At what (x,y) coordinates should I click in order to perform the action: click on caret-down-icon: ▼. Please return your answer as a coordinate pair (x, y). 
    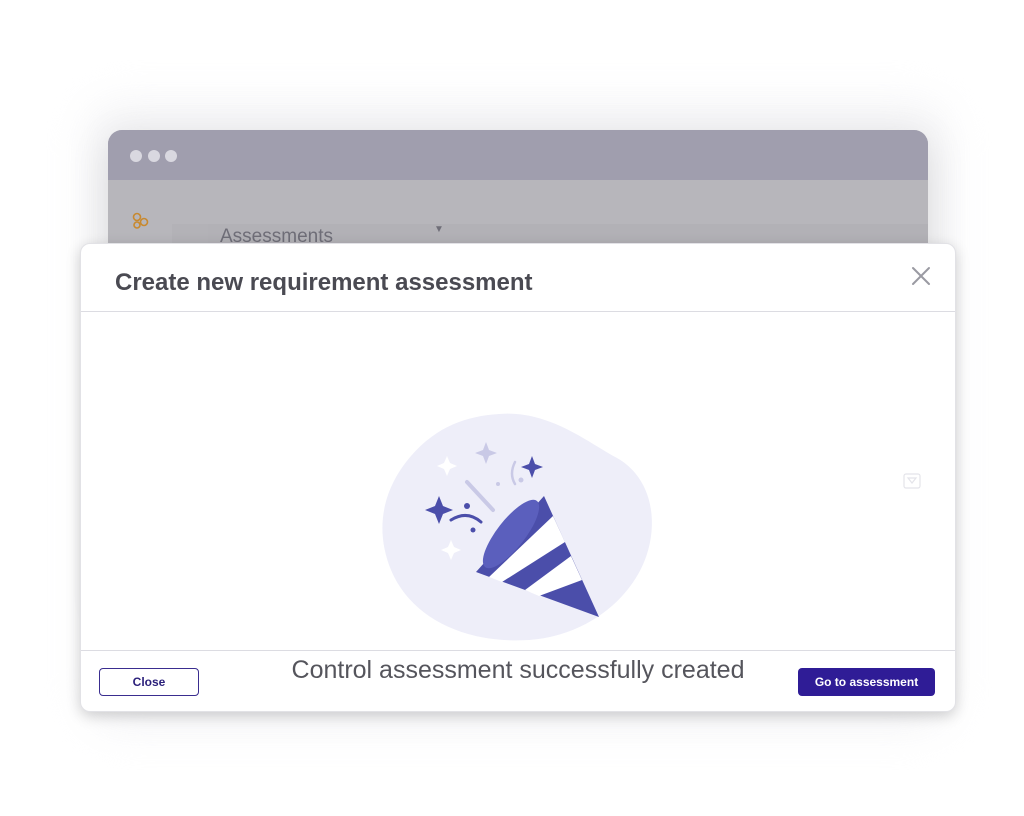
    Looking at the image, I should click on (439, 229).